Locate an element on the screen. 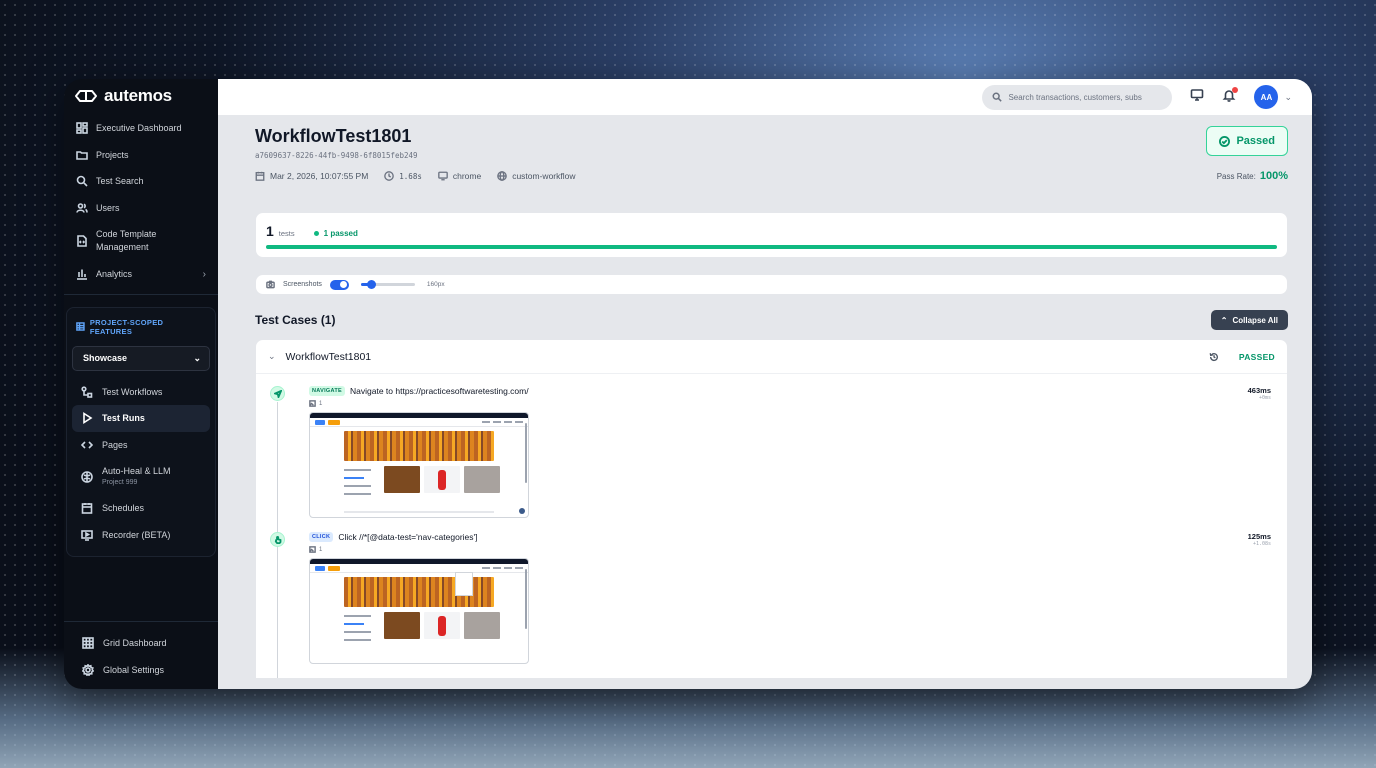  sidebar-item-label: Projects is located at coordinates (112, 154).